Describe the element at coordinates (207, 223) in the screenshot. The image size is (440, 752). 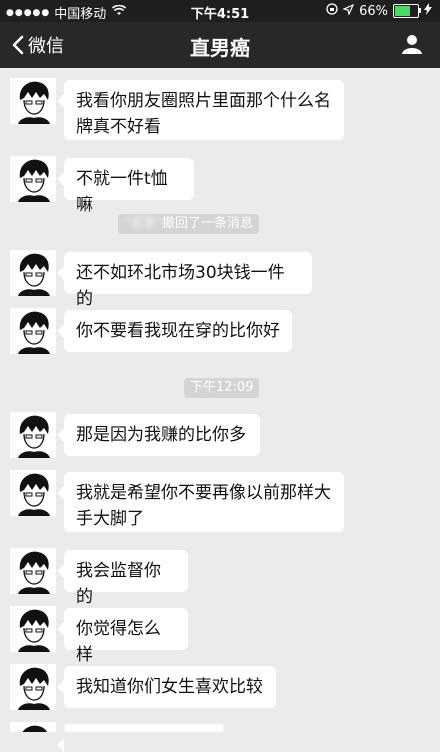
I see `recall-text: 撤回了一条消息` at that location.